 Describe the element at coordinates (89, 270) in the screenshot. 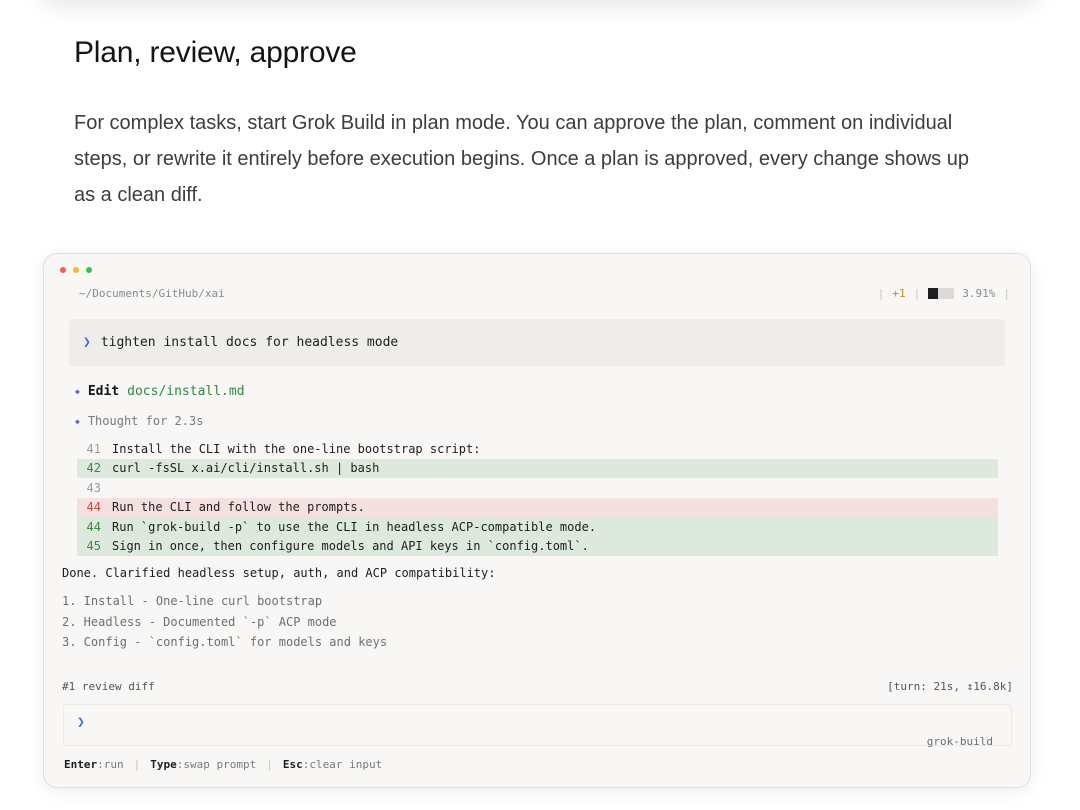

I see `maximize-window-dot` at that location.